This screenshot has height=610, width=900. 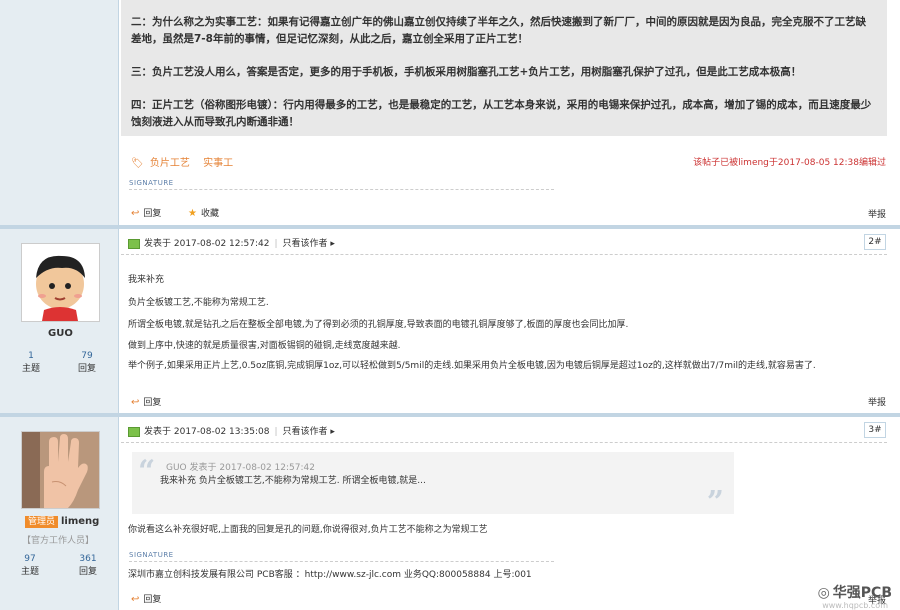 What do you see at coordinates (146, 280) in the screenshot?
I see `post-text-line: 我来补充` at bounding box center [146, 280].